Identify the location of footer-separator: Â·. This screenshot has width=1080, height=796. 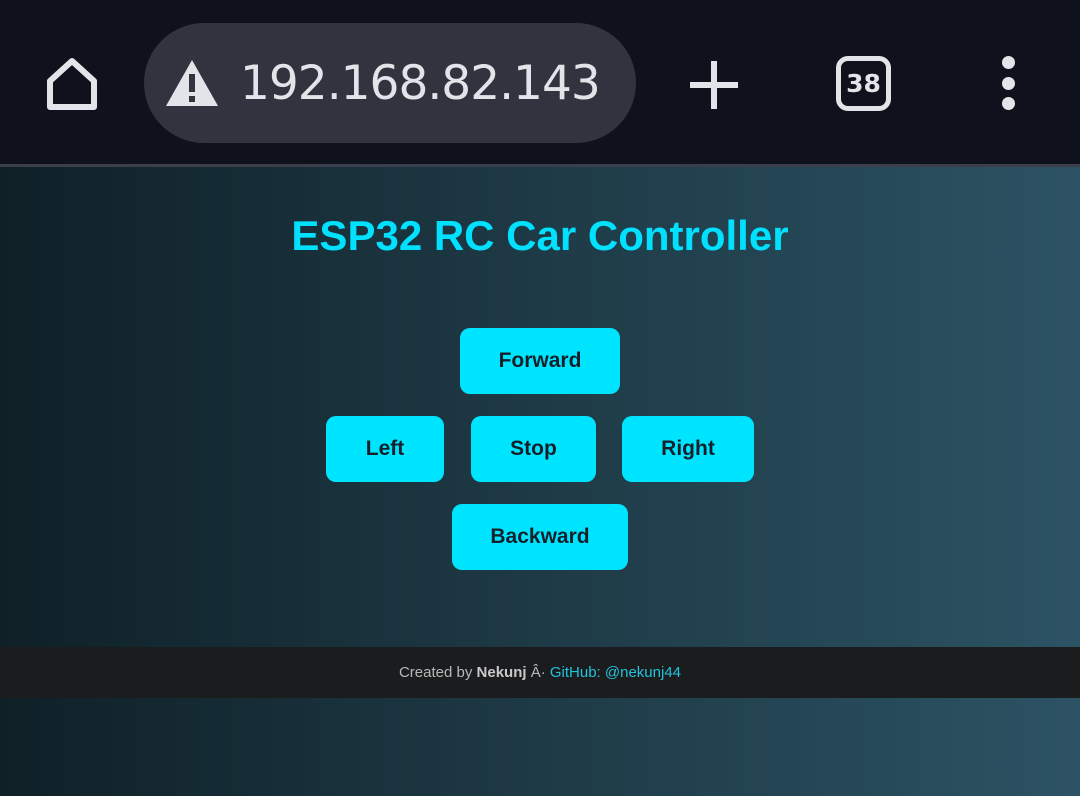
(538, 672).